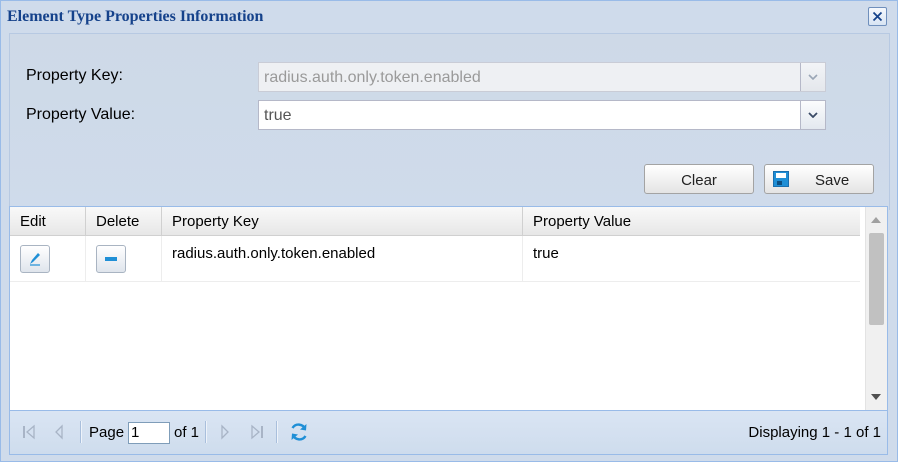 The image size is (898, 462). What do you see at coordinates (448, 433) in the screenshot?
I see `paging-toolbar: Page 1 of 1 Displaying 1 - 1 of 1` at bounding box center [448, 433].